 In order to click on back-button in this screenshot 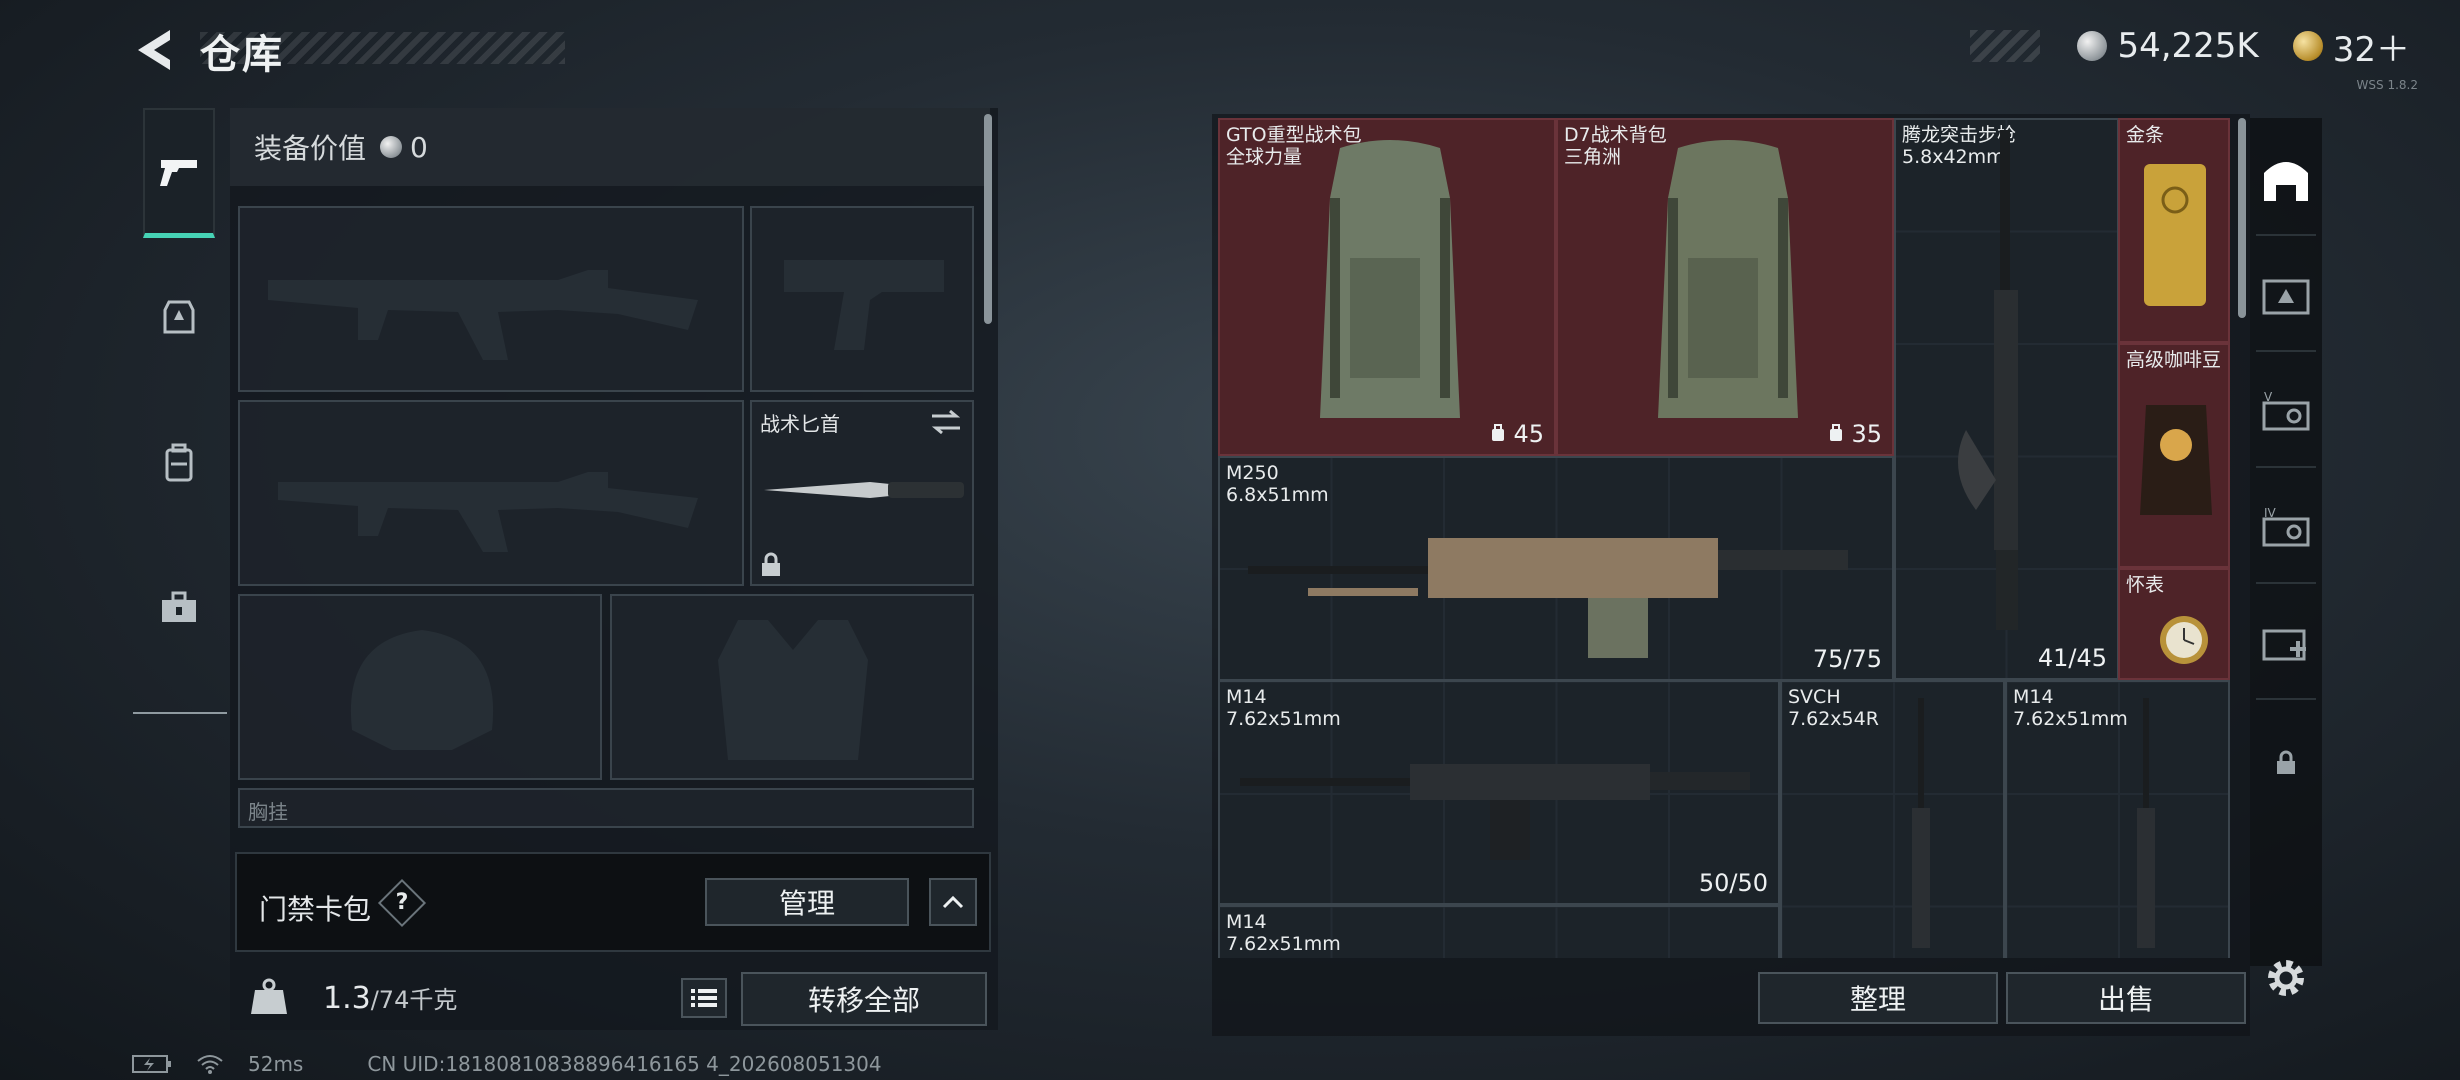, I will do `click(156, 50)`.